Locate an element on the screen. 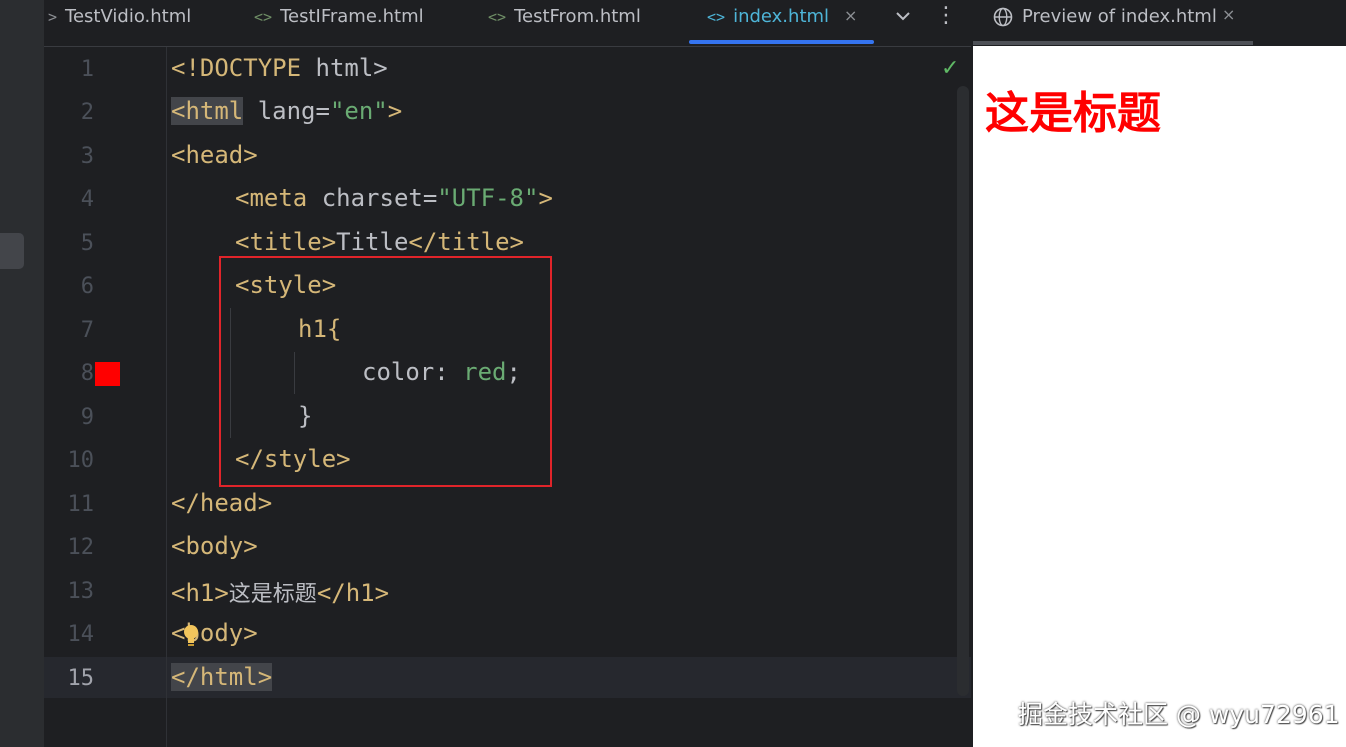 This screenshot has height=747, width=1346. tab-testfrom: <> TestFrom.html is located at coordinates (564, 18).